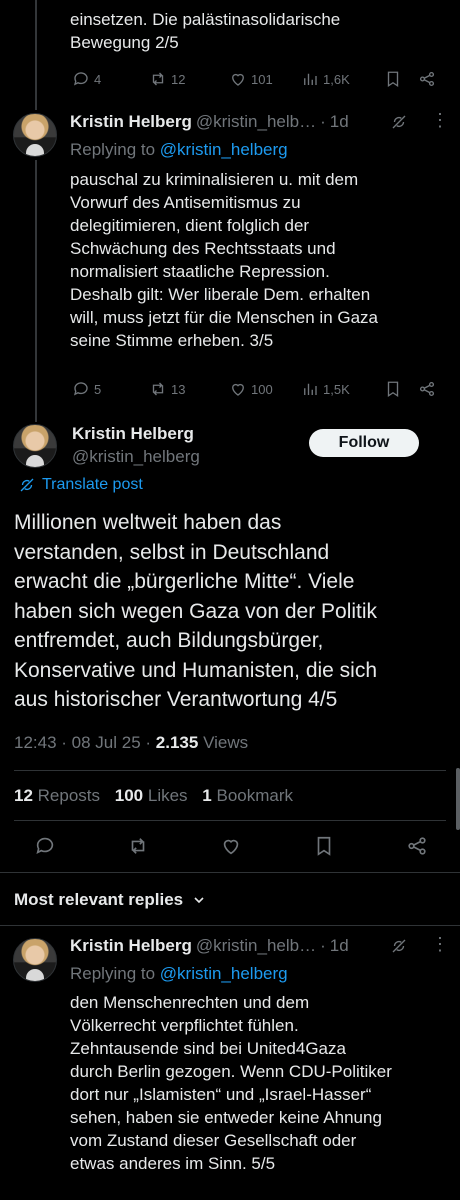 Image resolution: width=460 pixels, height=1200 pixels. What do you see at coordinates (172, 340) in the screenshot?
I see `text-line: seine Stimme erheben. 3/5` at bounding box center [172, 340].